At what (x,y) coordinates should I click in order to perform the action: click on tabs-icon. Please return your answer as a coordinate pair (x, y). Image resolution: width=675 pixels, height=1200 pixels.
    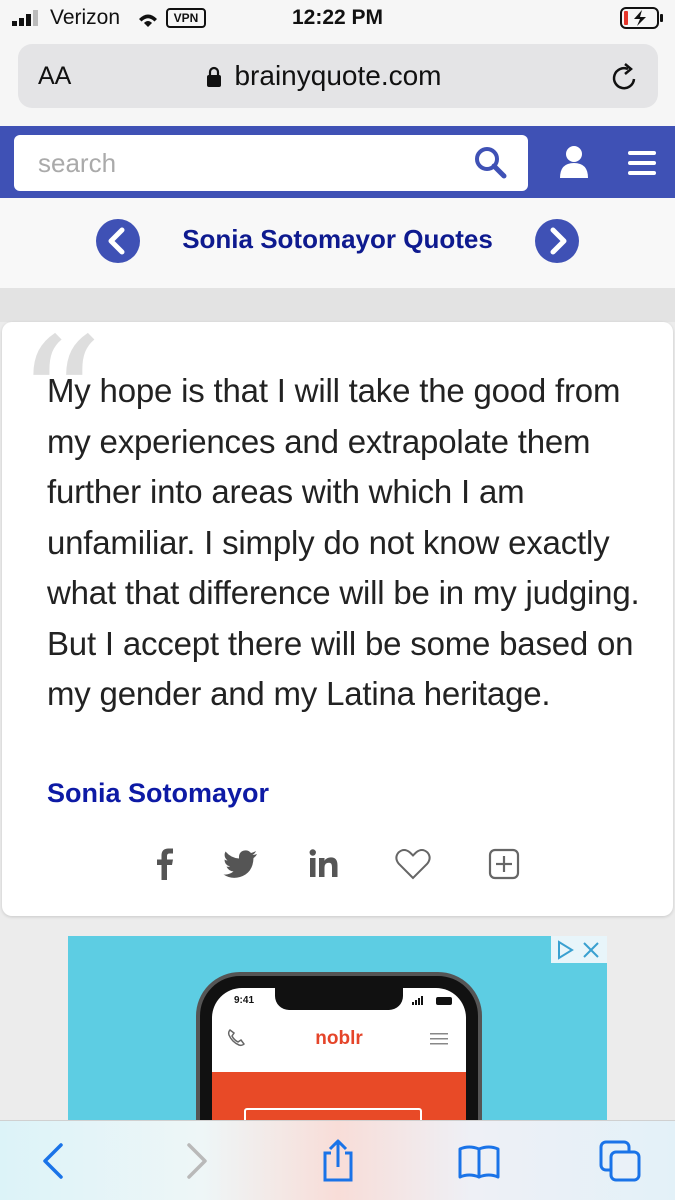
    Looking at the image, I should click on (620, 1161).